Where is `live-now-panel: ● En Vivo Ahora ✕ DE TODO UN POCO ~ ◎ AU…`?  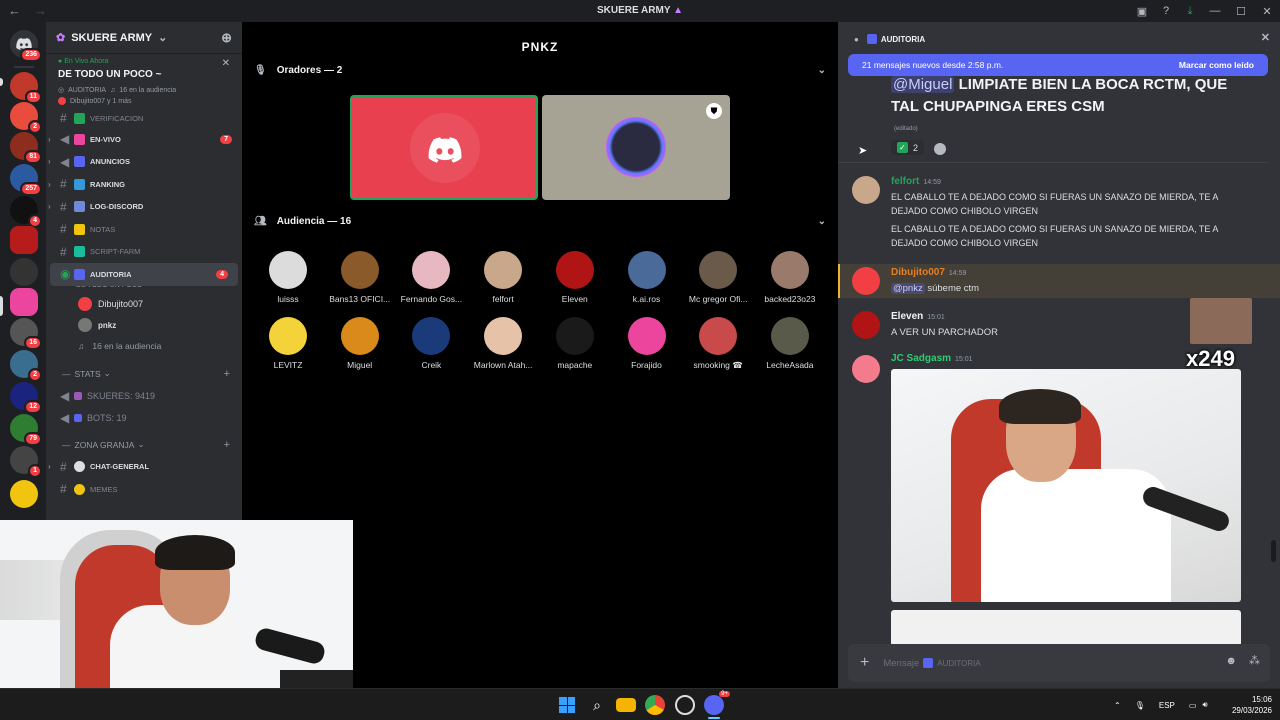
live-now-panel: ● En Vivo Ahora ✕ DE TODO UN POCO ~ ◎ AU… is located at coordinates (144, 82).